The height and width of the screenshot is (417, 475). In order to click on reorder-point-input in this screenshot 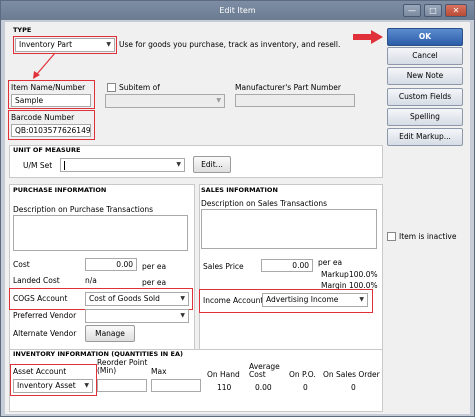, I will do `click(122, 385)`.